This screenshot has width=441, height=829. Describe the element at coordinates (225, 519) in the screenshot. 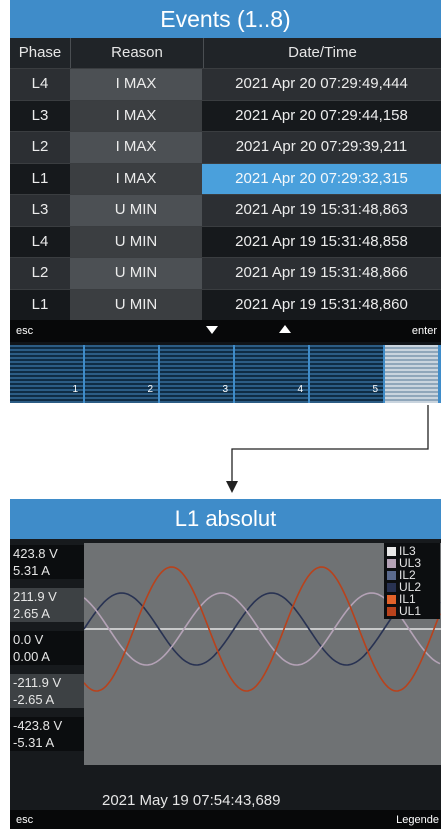

I see `waveform-title: L1 absolut` at that location.